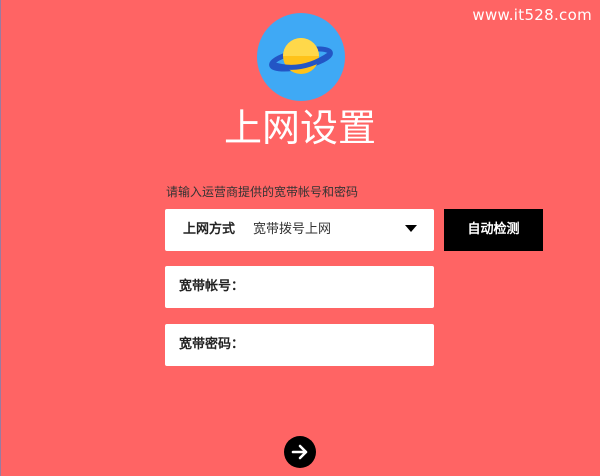 The image size is (600, 476). What do you see at coordinates (532, 15) in the screenshot?
I see `watermark-text: www.it528.com` at bounding box center [532, 15].